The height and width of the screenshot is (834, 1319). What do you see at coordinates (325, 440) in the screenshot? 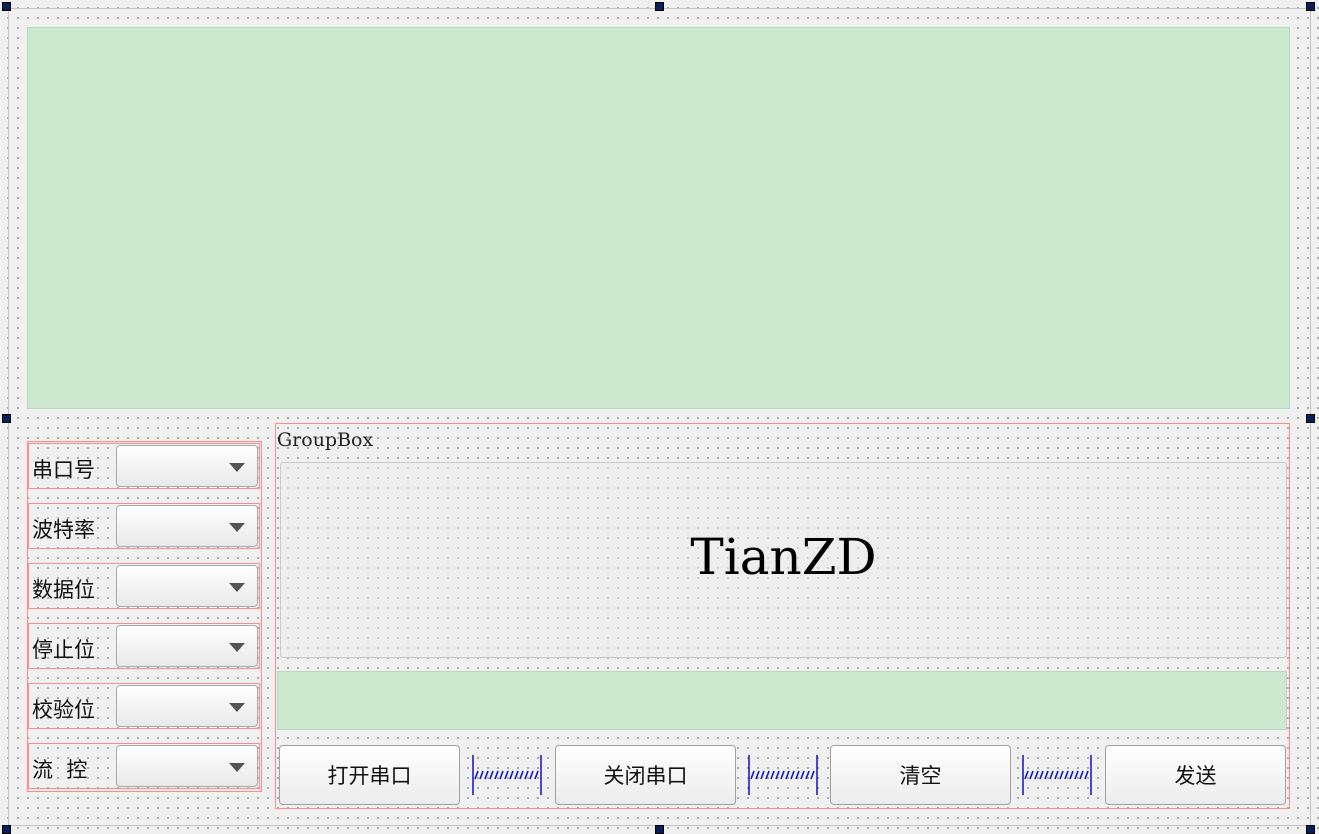
I see `group-box-title: GroupBox` at bounding box center [325, 440].